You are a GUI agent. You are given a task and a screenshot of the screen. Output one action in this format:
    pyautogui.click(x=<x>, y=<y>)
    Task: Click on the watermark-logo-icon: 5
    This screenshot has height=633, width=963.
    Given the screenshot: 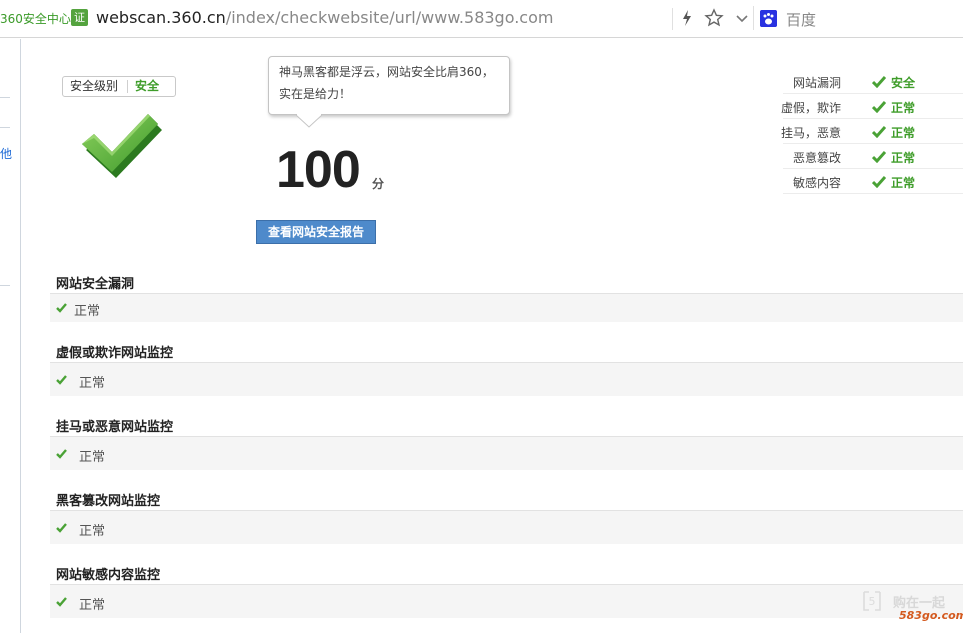 What is the action you would take?
    pyautogui.click(x=872, y=601)
    